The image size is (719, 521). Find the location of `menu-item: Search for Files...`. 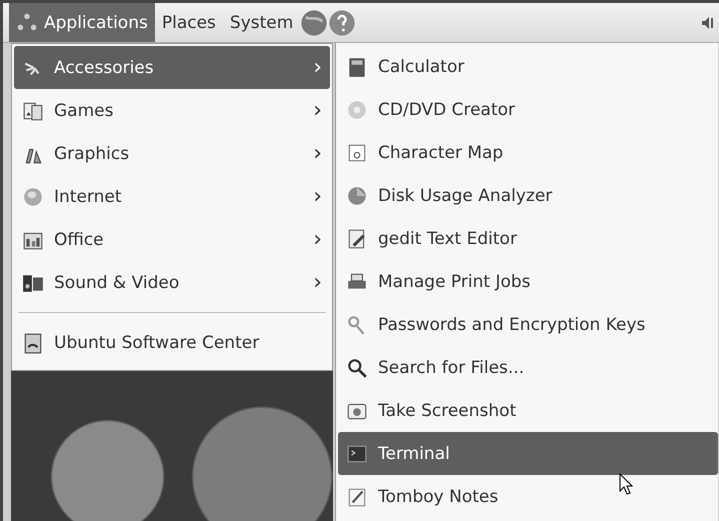

menu-item: Search for Files... is located at coordinates (528, 367).